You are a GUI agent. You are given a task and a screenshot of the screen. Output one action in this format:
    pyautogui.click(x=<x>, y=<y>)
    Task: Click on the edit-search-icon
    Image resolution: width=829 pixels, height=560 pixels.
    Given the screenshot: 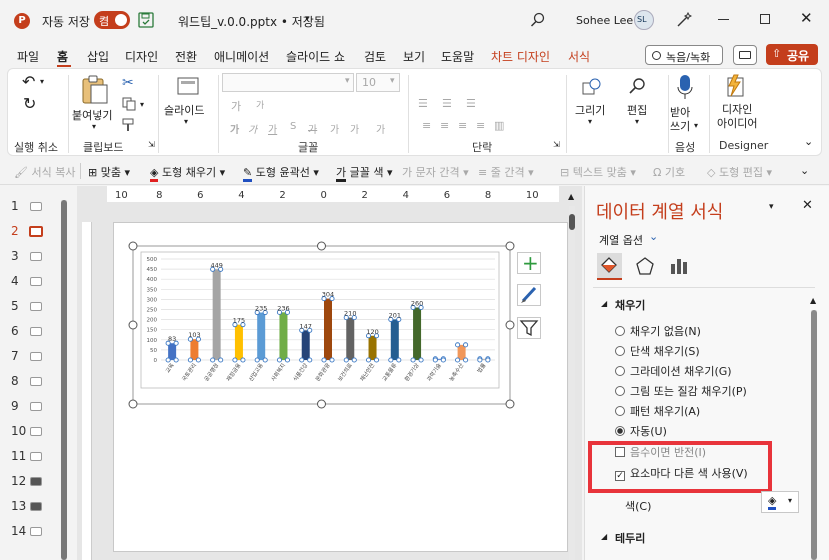 What is the action you would take?
    pyautogui.click(x=637, y=86)
    